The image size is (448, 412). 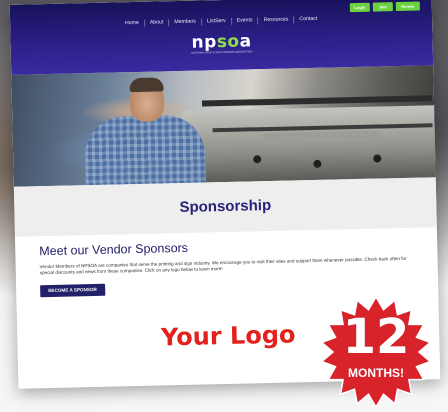 I want to click on logo-wordmark: npsoa, so click(x=221, y=42).